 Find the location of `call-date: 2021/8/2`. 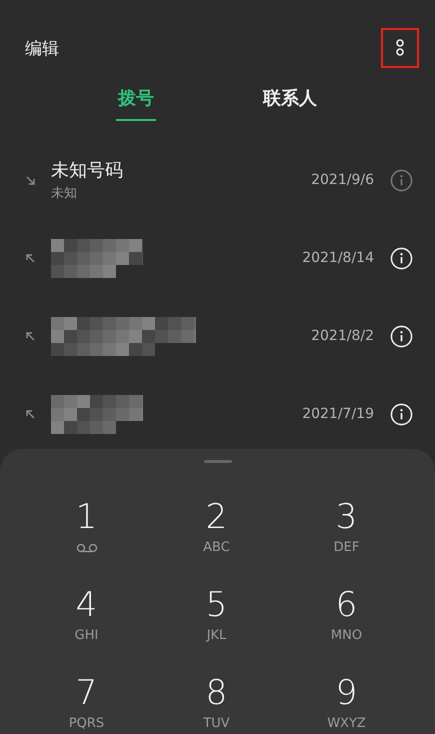

call-date: 2021/8/2 is located at coordinates (342, 336).